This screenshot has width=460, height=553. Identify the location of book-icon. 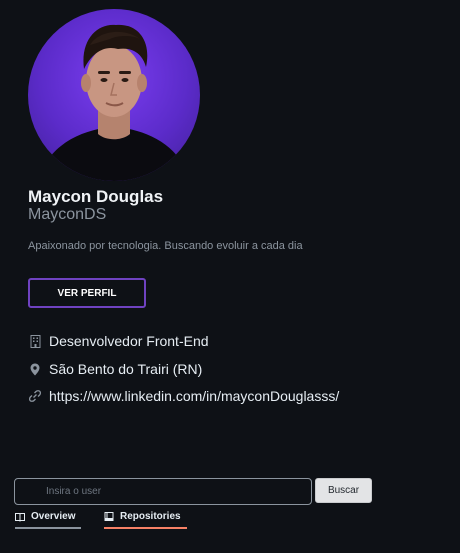
(20, 517).